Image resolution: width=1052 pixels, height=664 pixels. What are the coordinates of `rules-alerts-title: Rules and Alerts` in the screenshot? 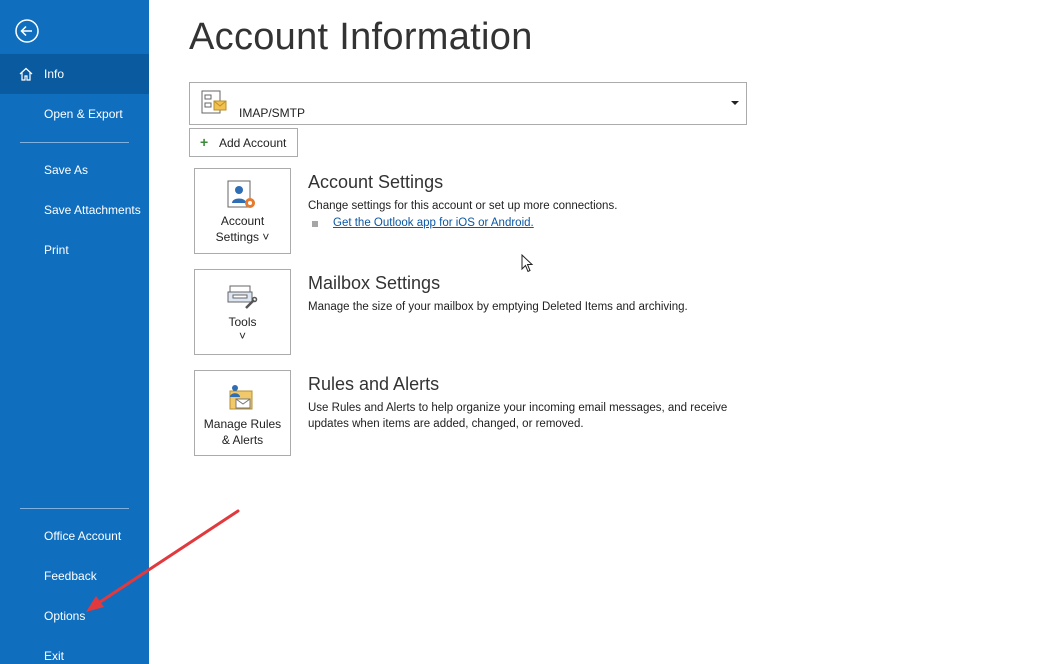 It's located at (374, 384).